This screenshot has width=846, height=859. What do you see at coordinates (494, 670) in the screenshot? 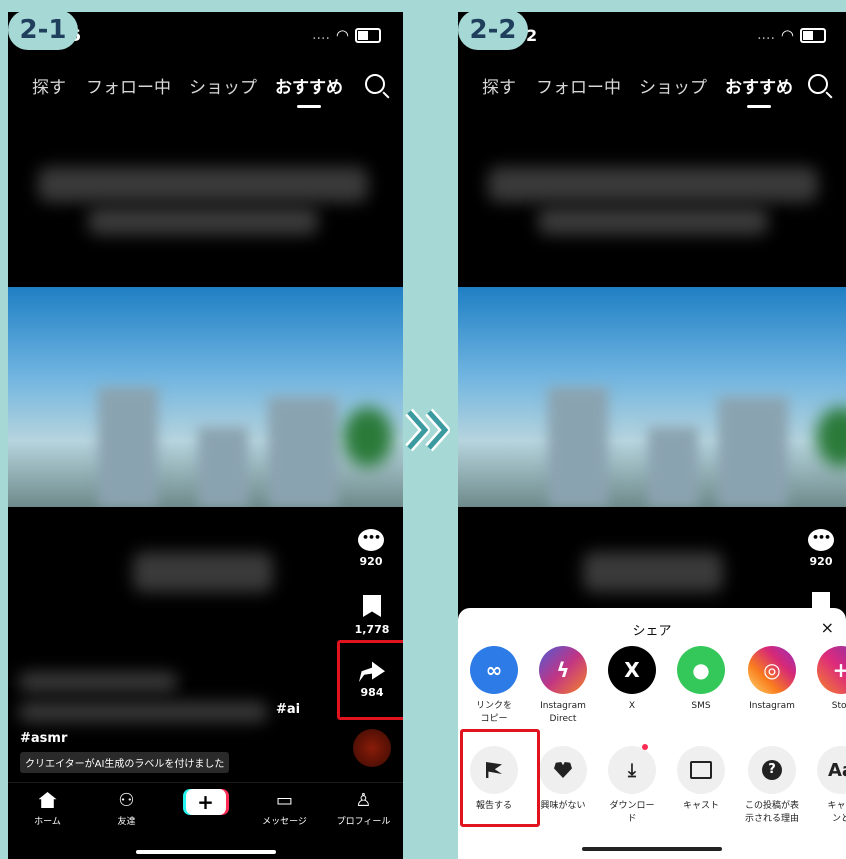
I see `link-icon: ∞` at bounding box center [494, 670].